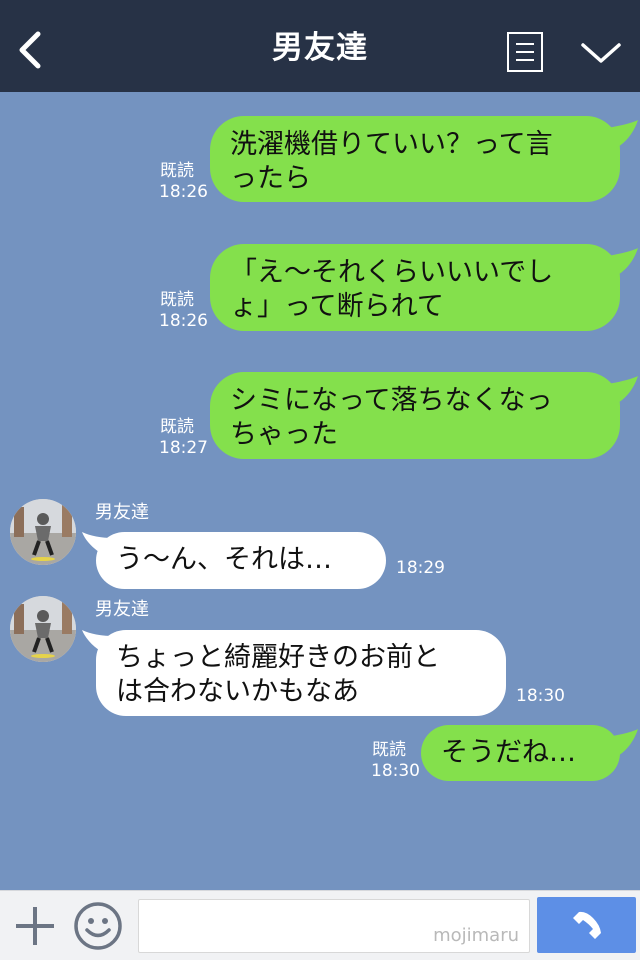  What do you see at coordinates (334, 926) in the screenshot?
I see `message-input: mojimaru` at bounding box center [334, 926].